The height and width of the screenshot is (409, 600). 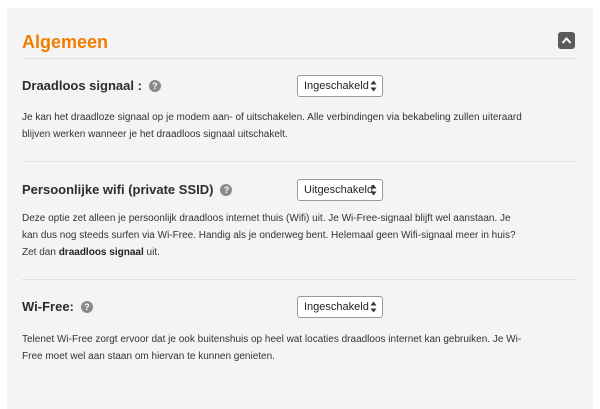 I want to click on chevron-up-icon, so click(x=566, y=40).